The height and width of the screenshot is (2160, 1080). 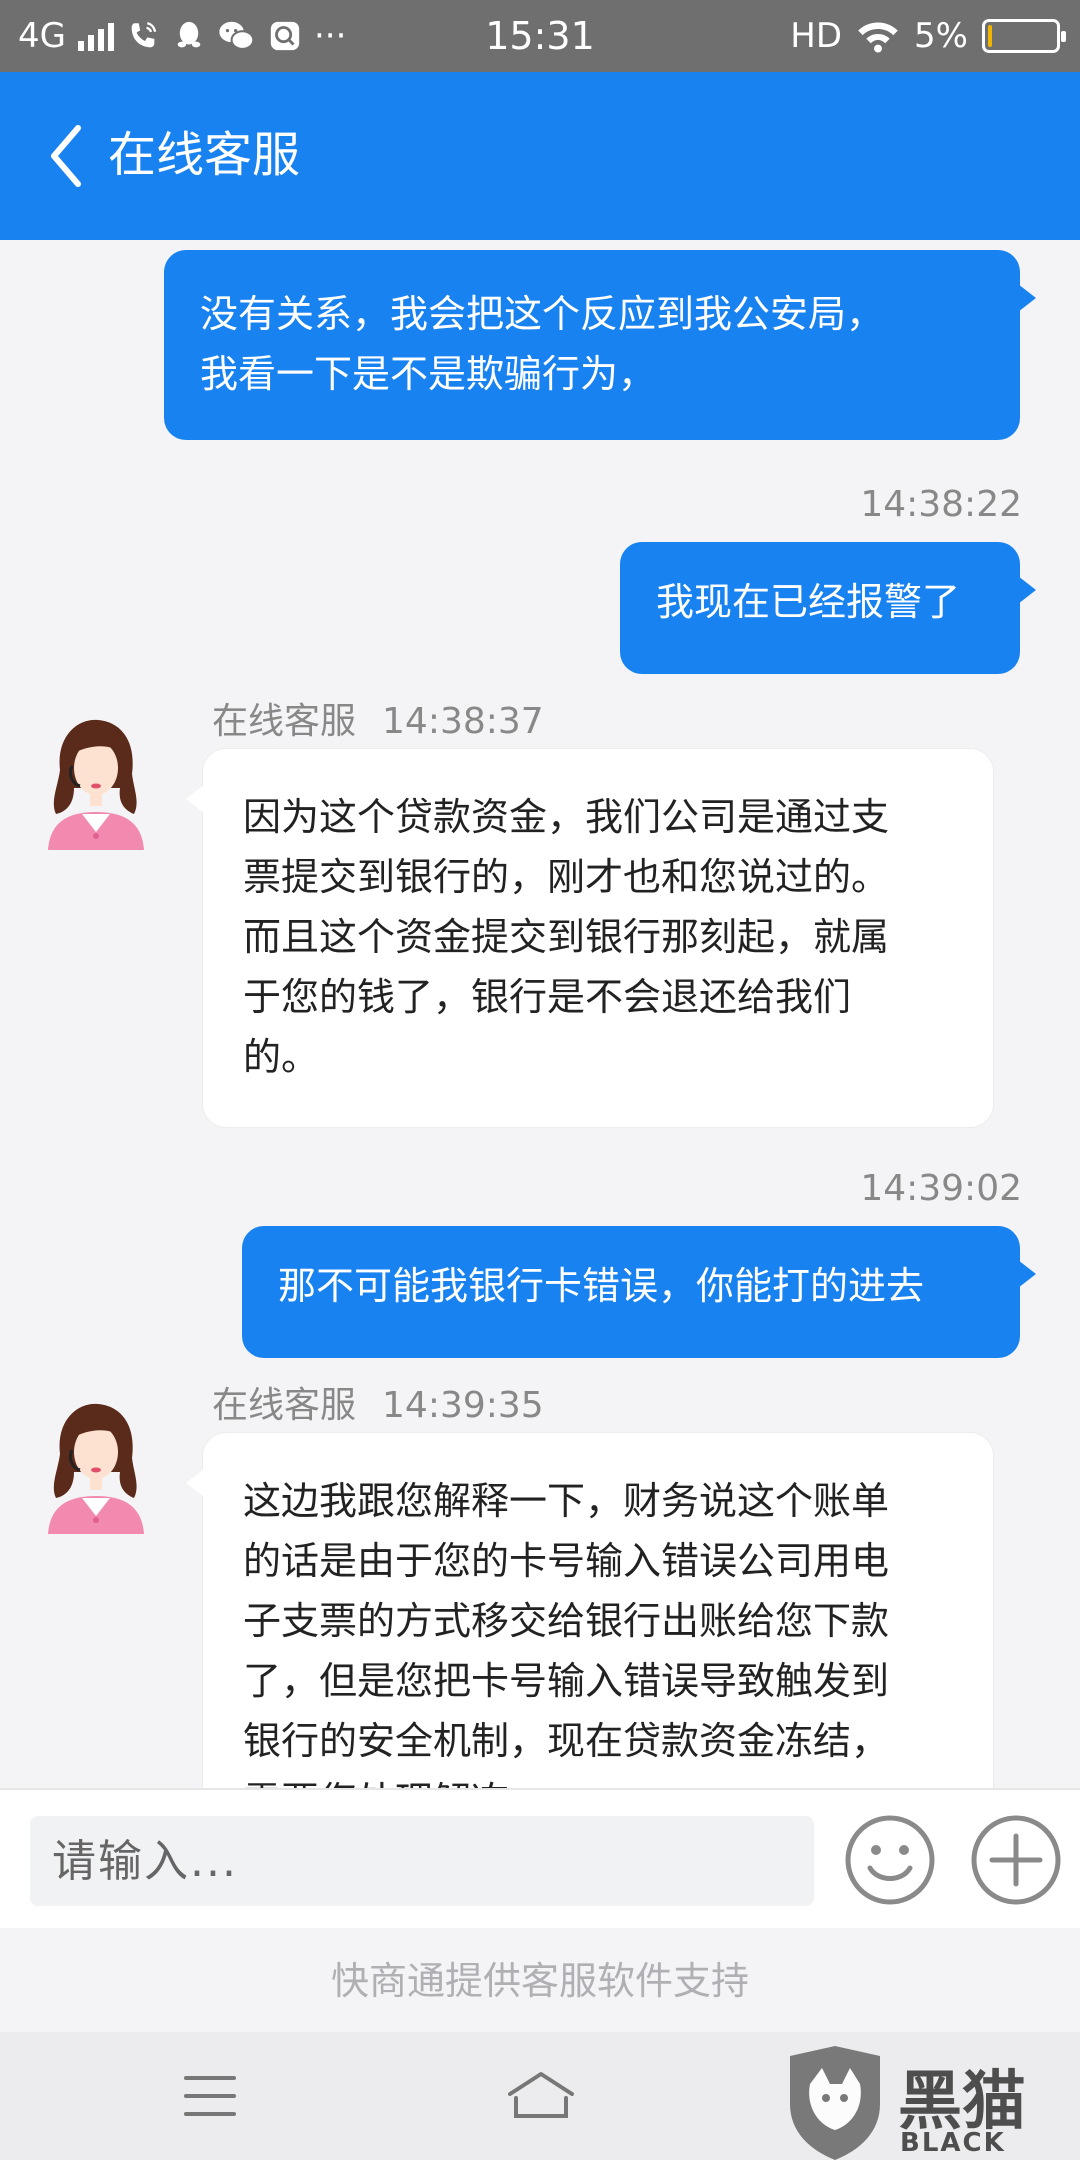 I want to click on cat-shield-icon, so click(x=835, y=2103).